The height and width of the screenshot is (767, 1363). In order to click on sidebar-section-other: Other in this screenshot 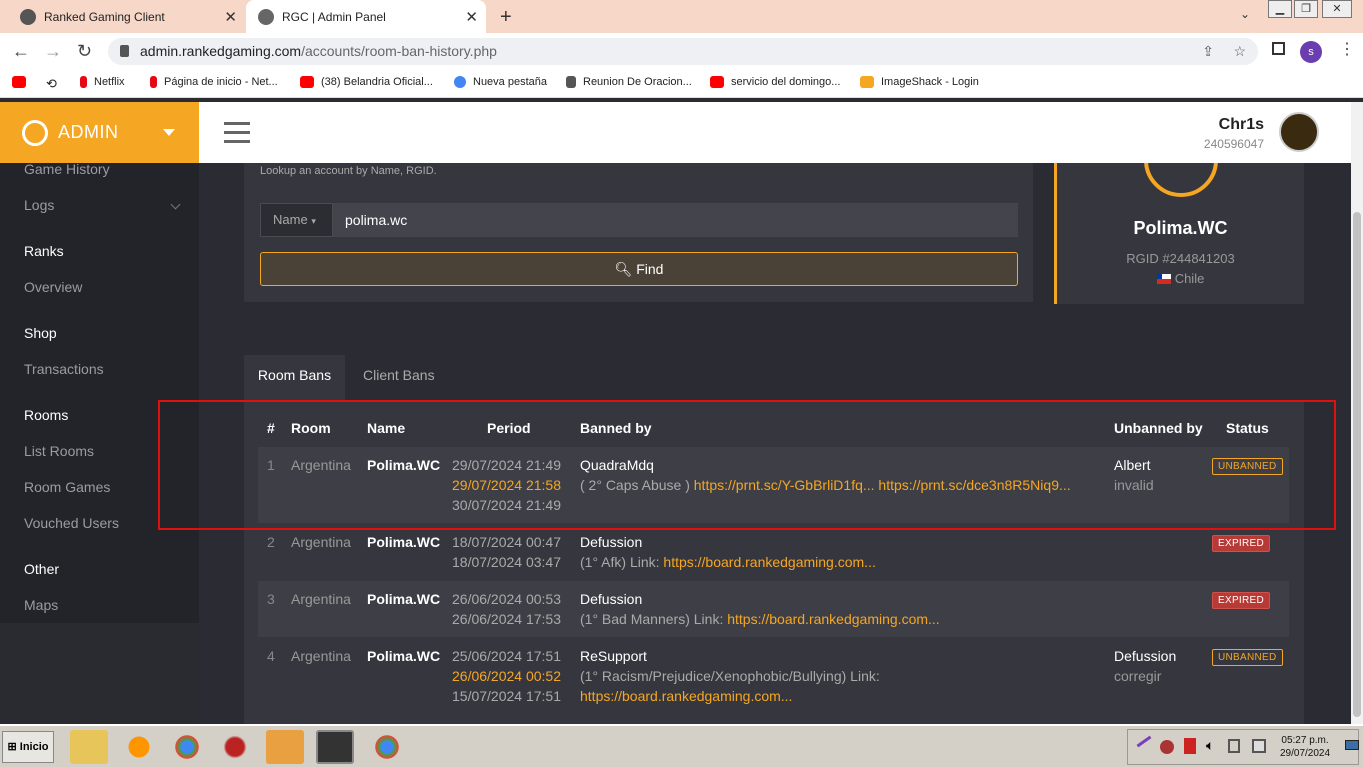, I will do `click(42, 569)`.